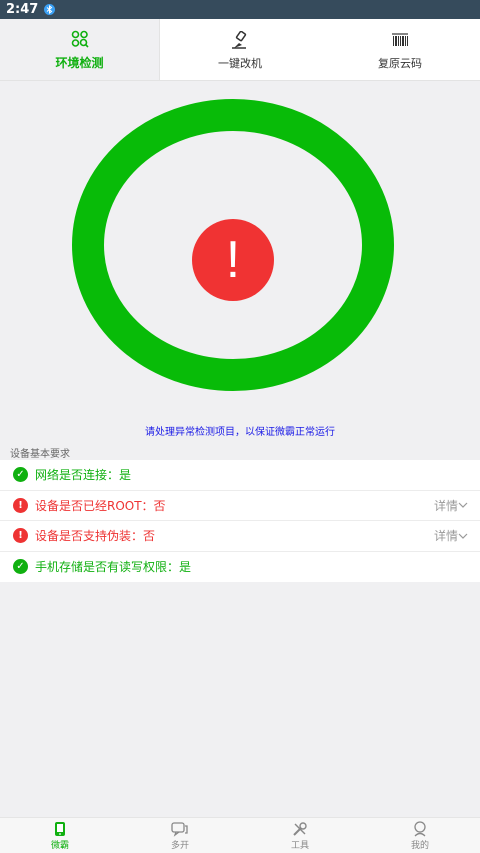 The width and height of the screenshot is (480, 853). Describe the element at coordinates (50, 9) in the screenshot. I see `bluetooth-icon` at that location.